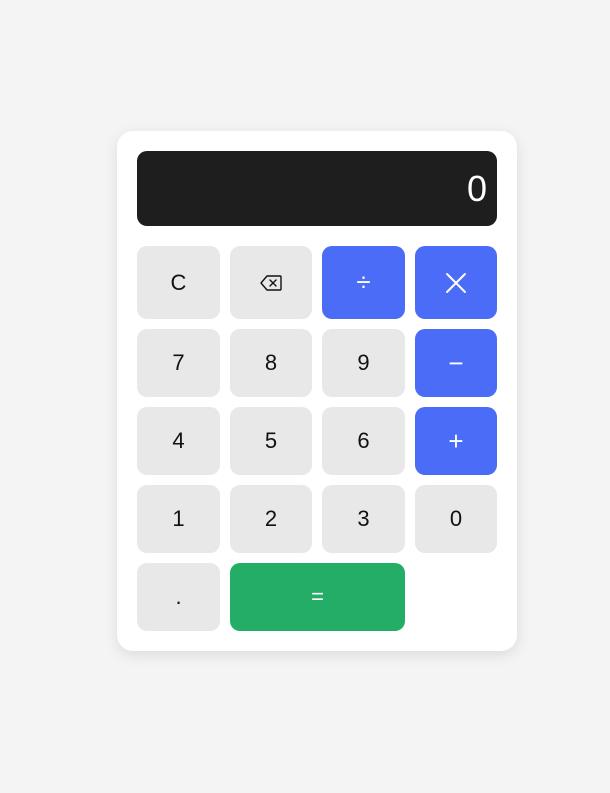  Describe the element at coordinates (476, 188) in the screenshot. I see `display-value: 0` at that location.